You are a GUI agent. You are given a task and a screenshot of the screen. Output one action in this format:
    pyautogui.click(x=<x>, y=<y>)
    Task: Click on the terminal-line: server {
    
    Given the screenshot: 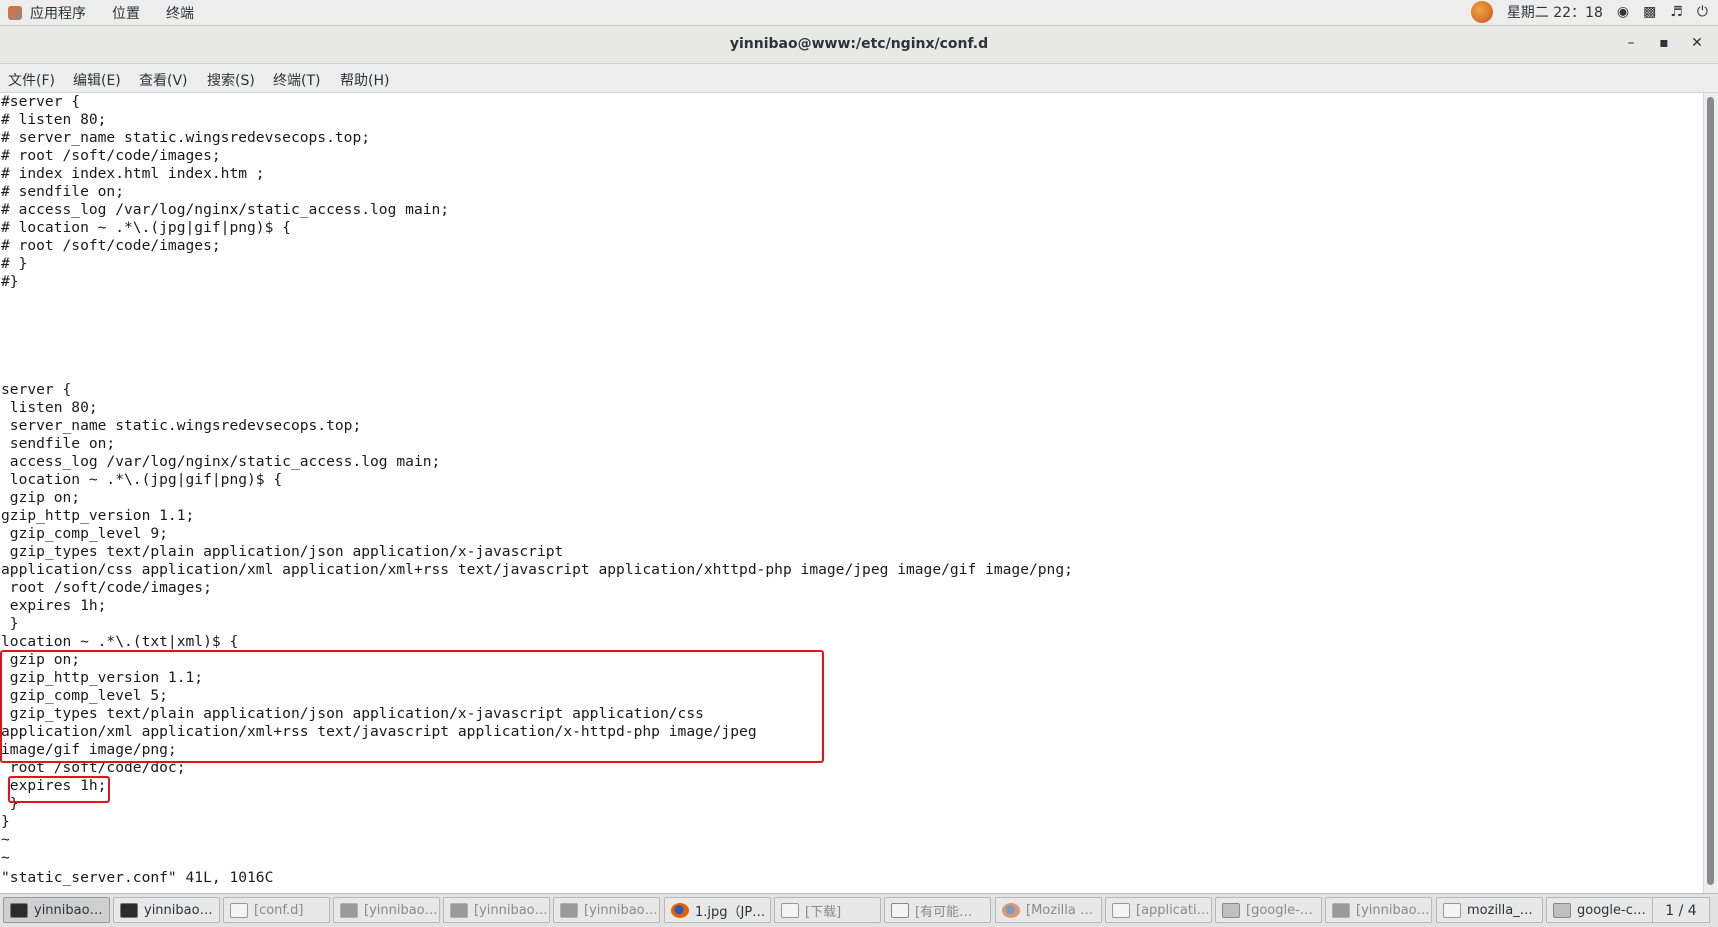 What is the action you would take?
    pyautogui.click(x=36, y=389)
    